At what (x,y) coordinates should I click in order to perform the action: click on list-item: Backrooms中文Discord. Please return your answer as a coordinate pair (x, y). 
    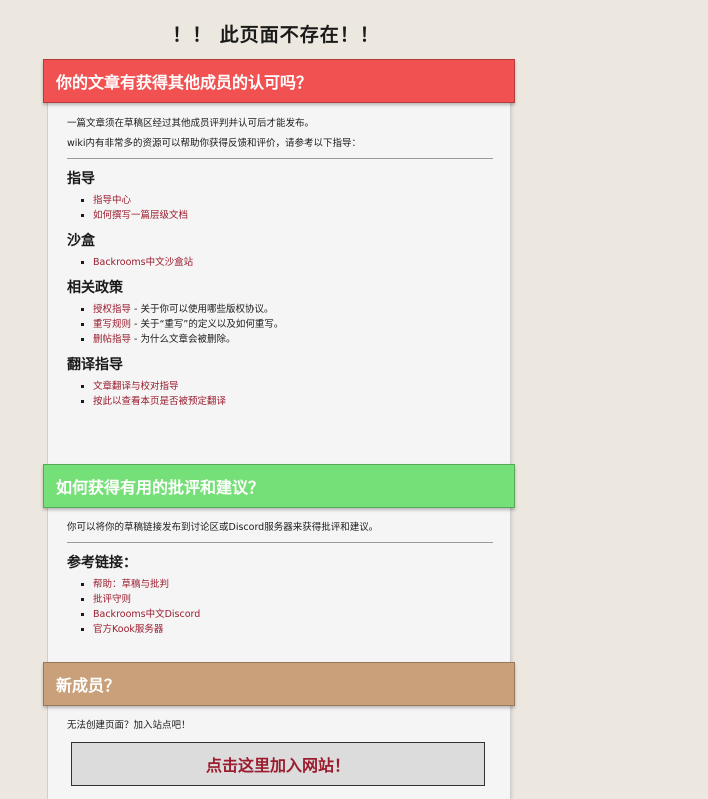
    Looking at the image, I should click on (293, 614).